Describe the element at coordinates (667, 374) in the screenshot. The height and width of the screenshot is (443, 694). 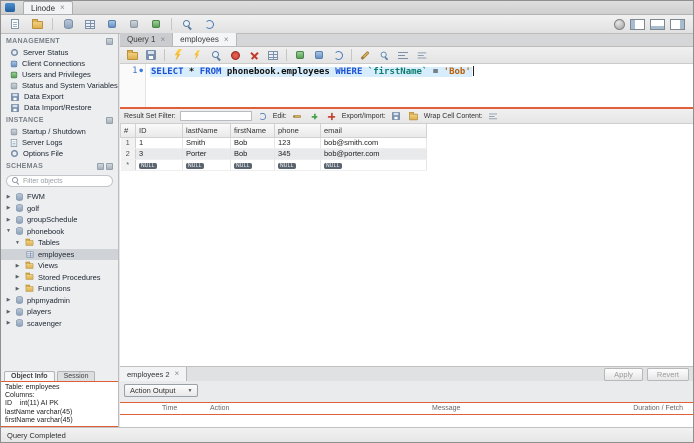
I see `revert-button: Revert` at that location.